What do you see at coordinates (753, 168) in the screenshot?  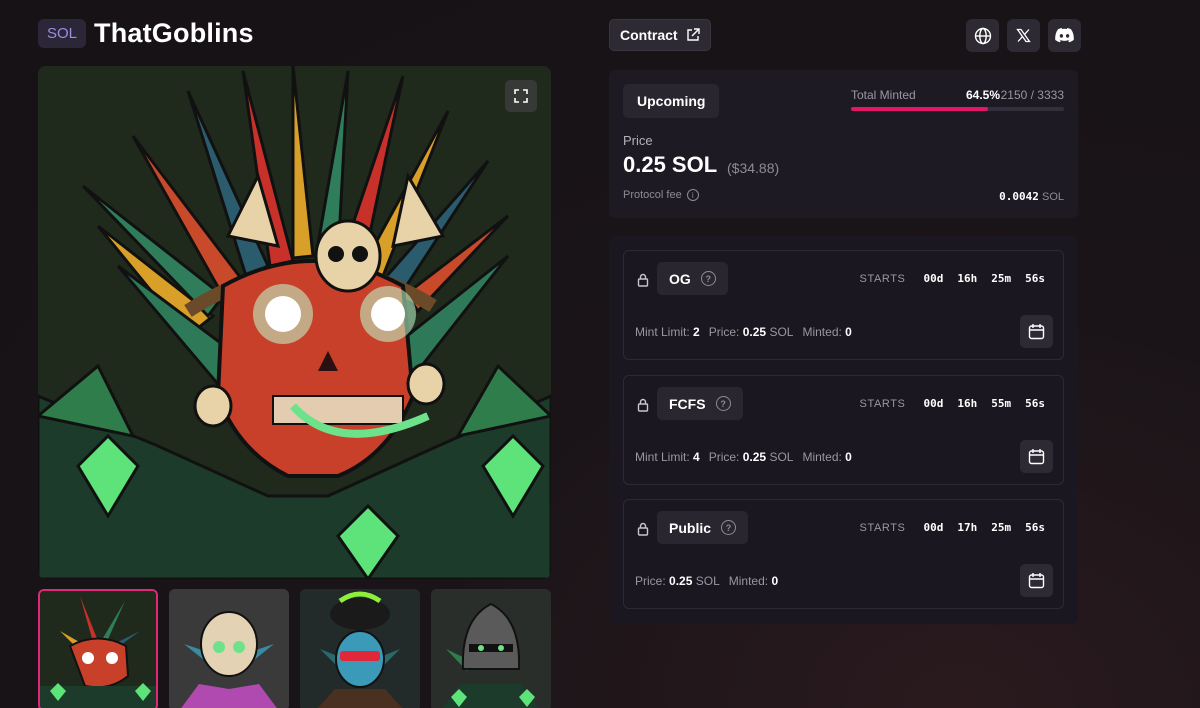 I see `price-usd: ($34.88)` at bounding box center [753, 168].